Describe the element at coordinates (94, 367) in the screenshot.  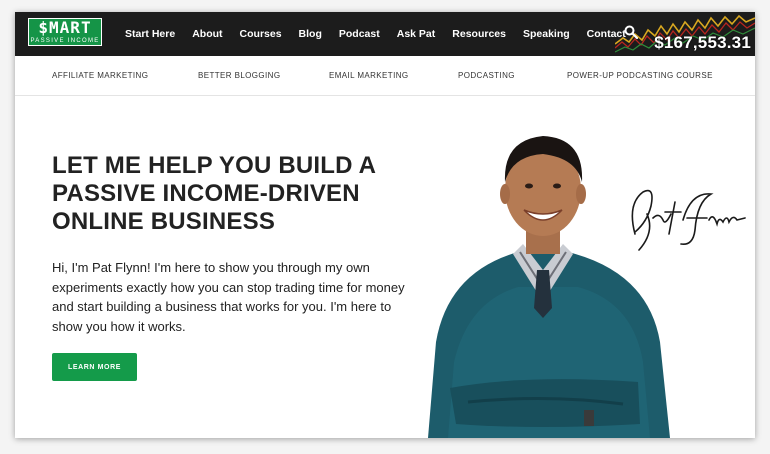
I see `learn-more-button: LEARN MORE` at that location.